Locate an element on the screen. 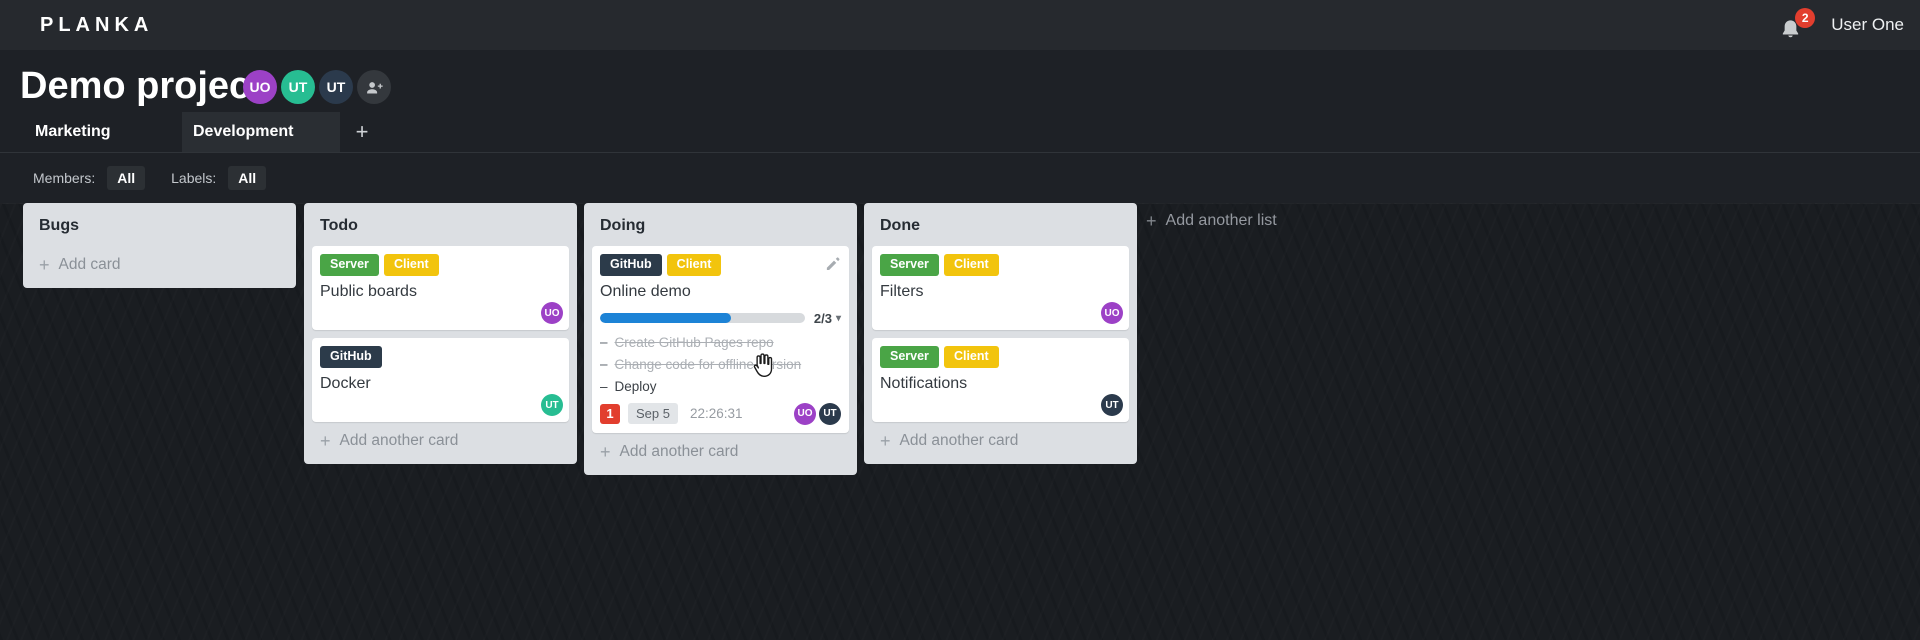 This screenshot has height=640, width=1920. progress-fill is located at coordinates (666, 318).